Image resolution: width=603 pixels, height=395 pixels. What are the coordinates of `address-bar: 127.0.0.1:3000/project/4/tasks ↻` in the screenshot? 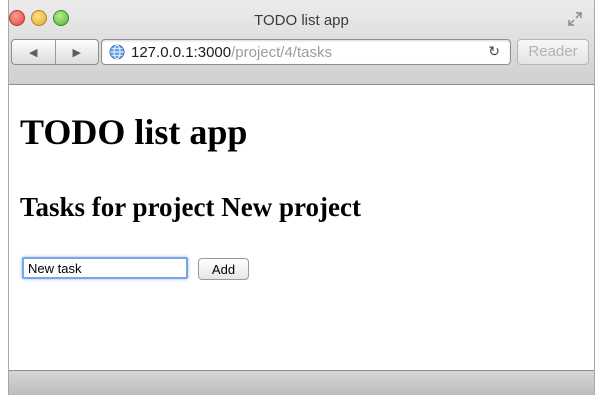 It's located at (306, 52).